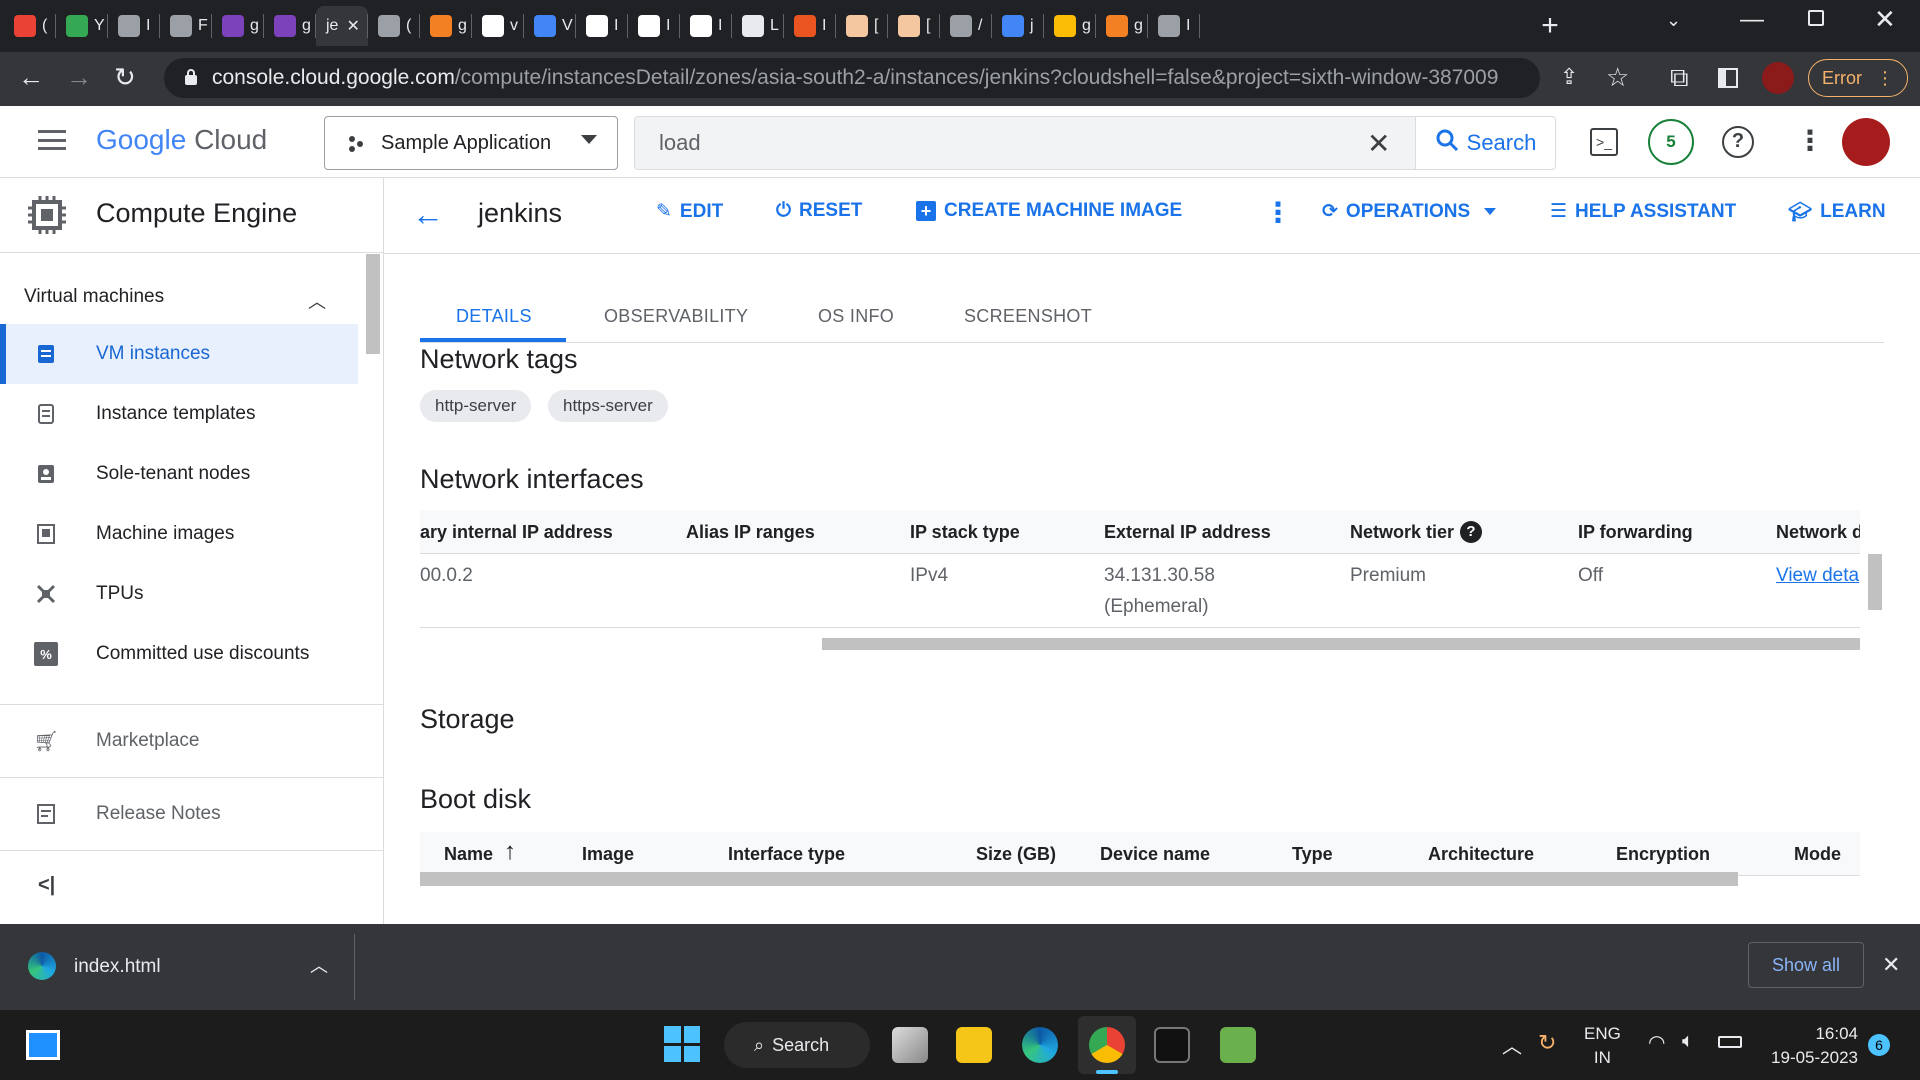 Image resolution: width=1920 pixels, height=1080 pixels. What do you see at coordinates (468, 854) in the screenshot?
I see `column-header: Name` at bounding box center [468, 854].